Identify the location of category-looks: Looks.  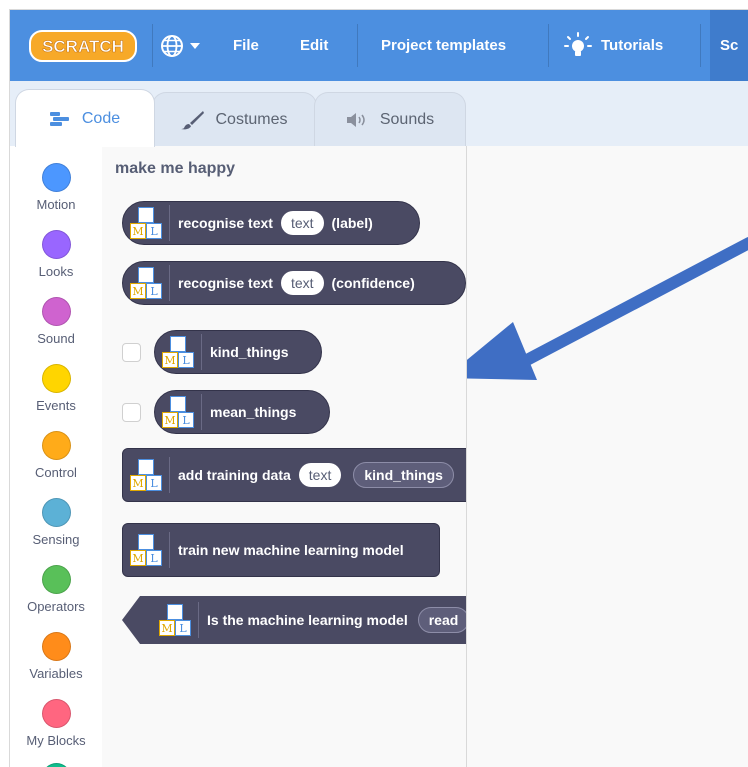
(56, 254).